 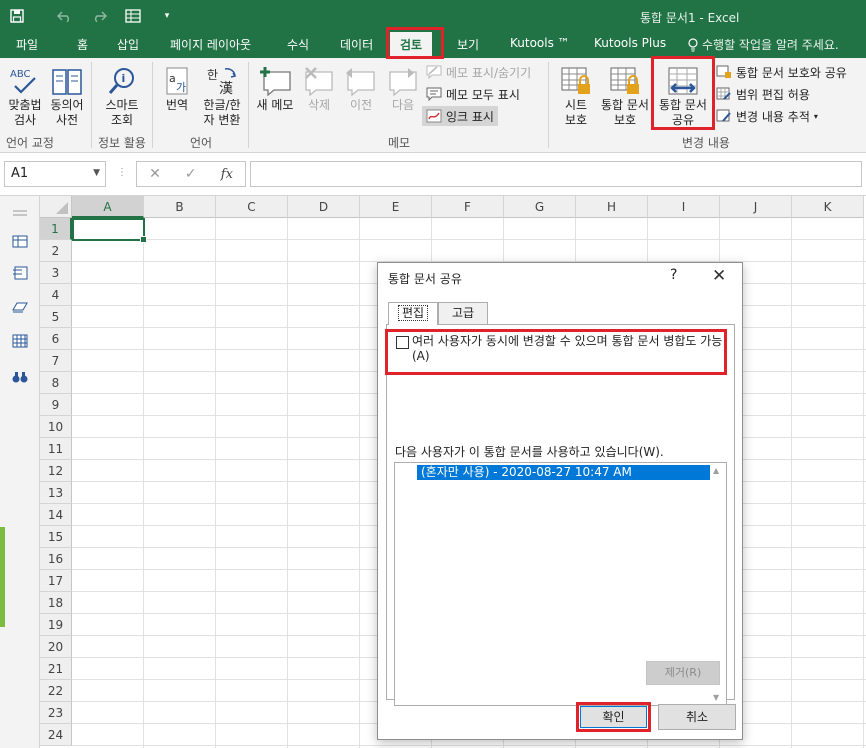 What do you see at coordinates (275, 87) in the screenshot?
I see `new-comment-button: 새 메모` at bounding box center [275, 87].